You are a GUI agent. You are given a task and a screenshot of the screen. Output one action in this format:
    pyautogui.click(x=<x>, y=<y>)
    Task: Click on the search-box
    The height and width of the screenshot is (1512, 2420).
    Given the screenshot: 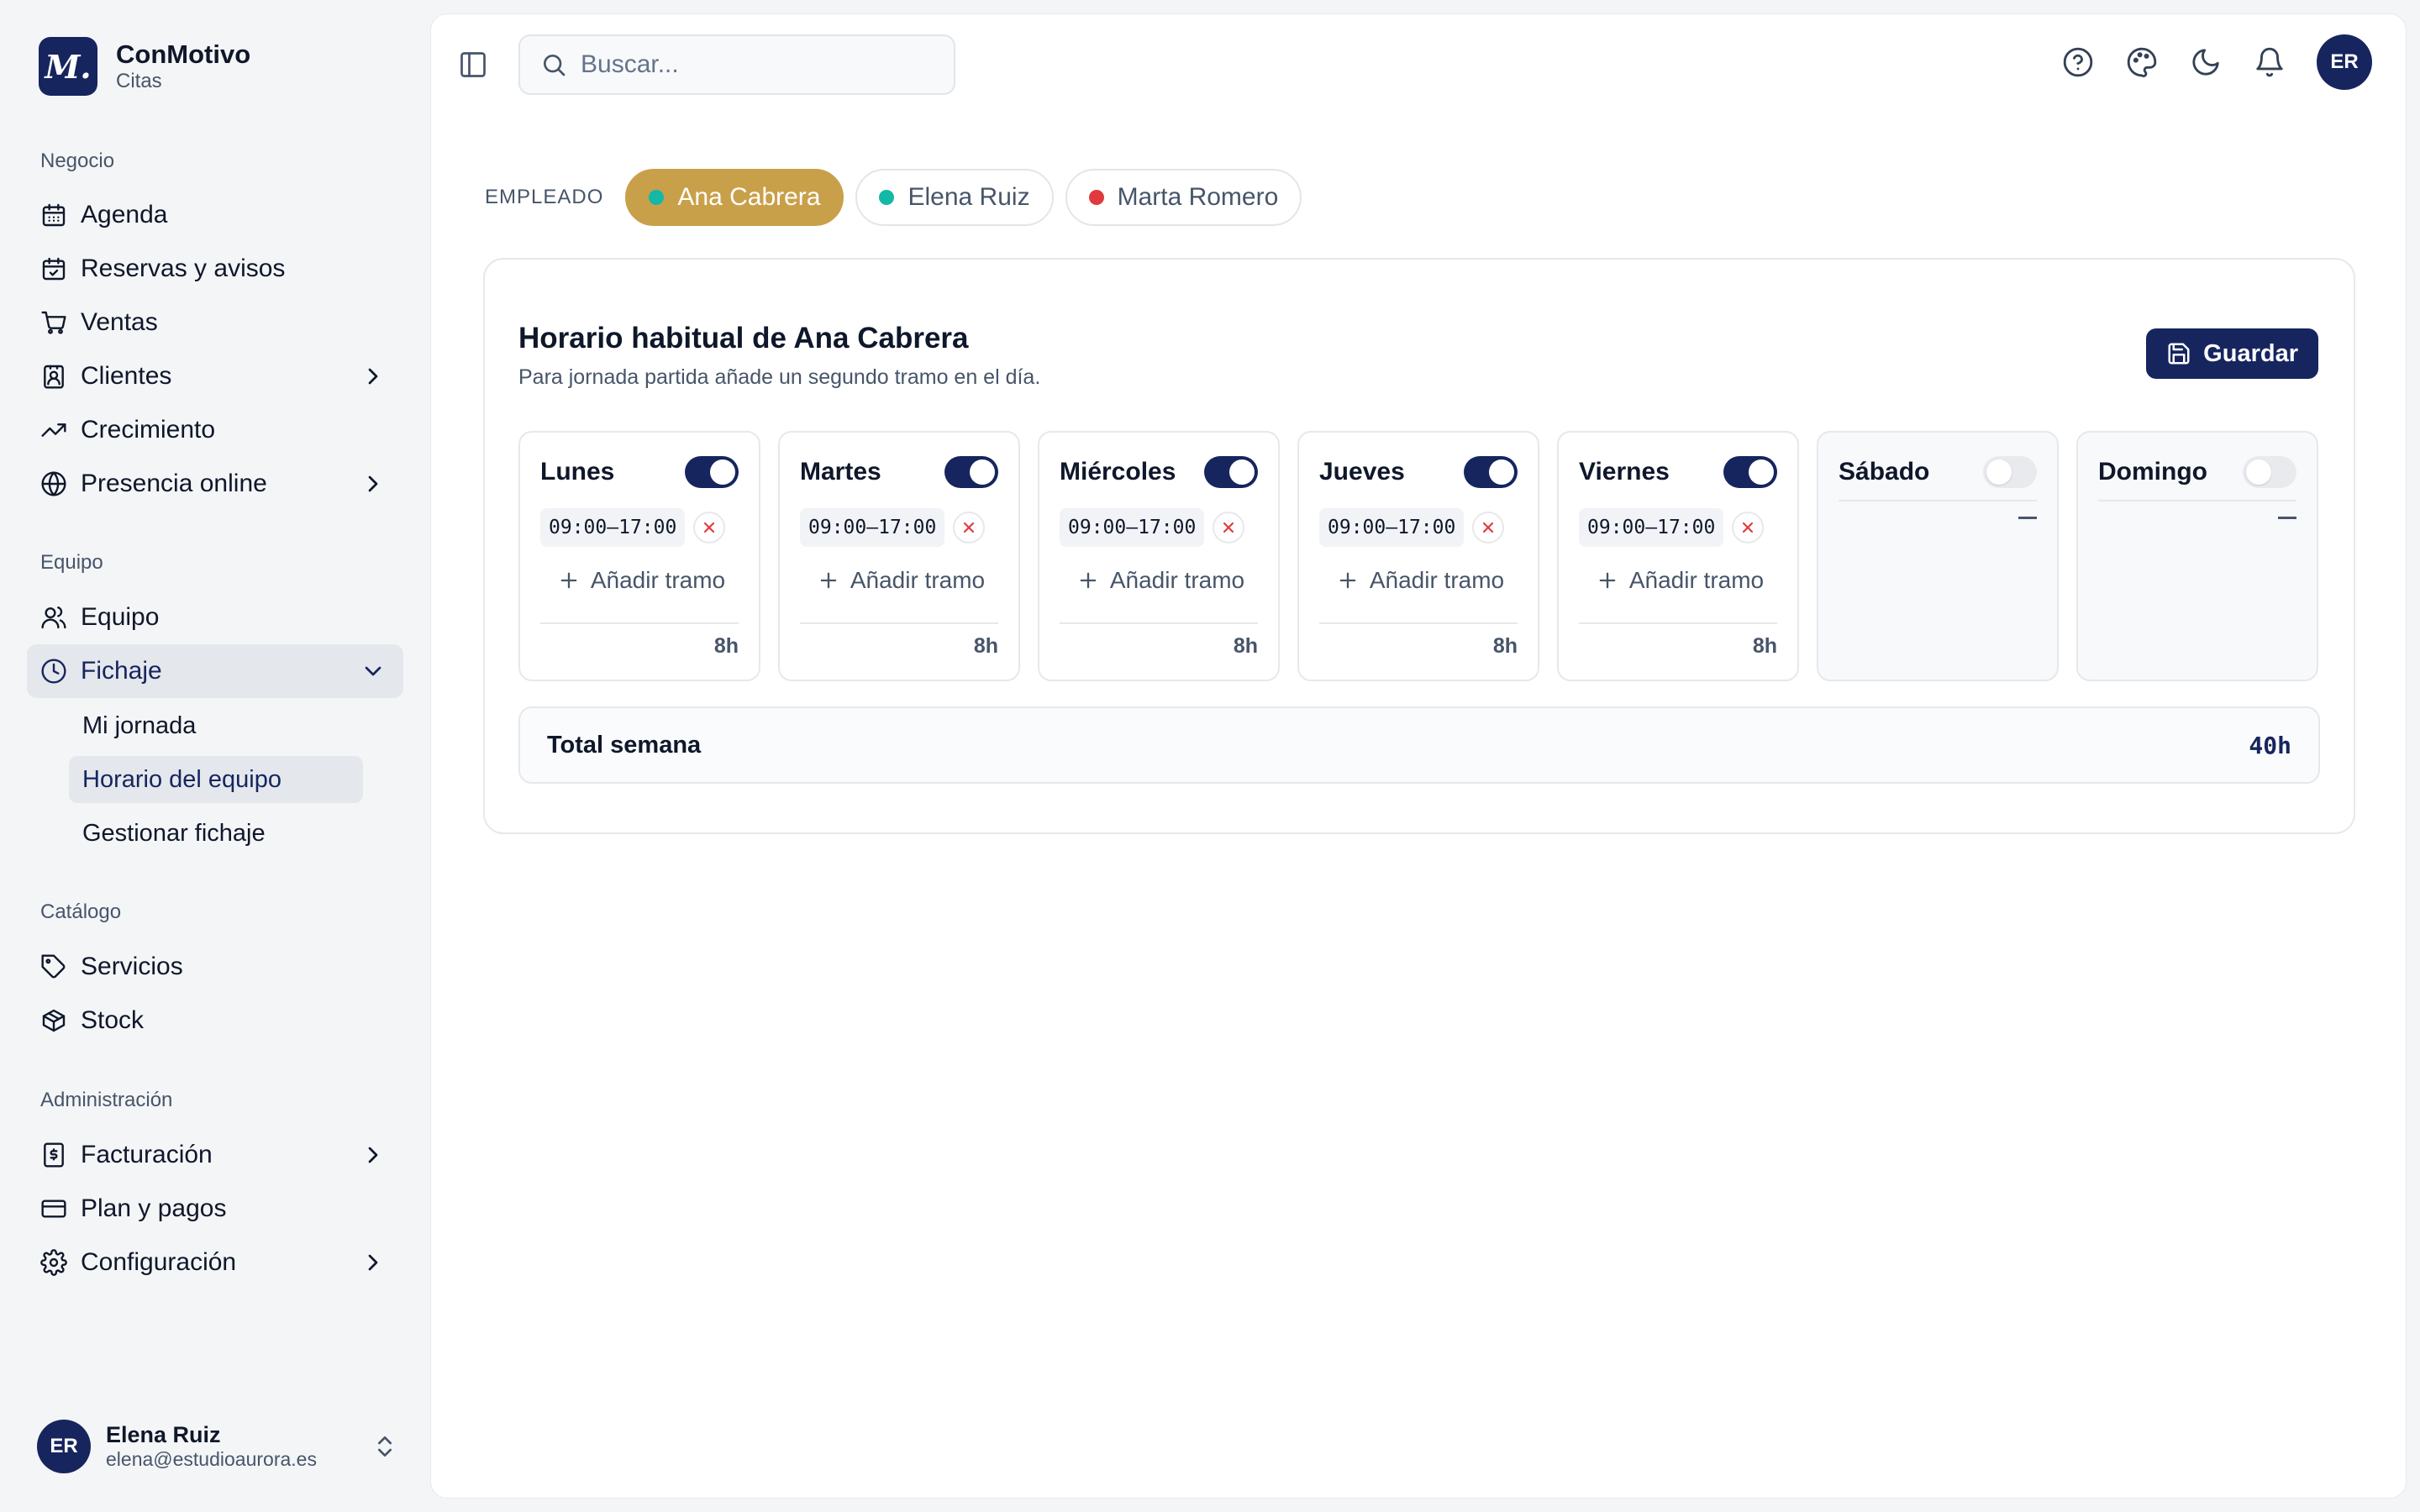 What is the action you would take?
    pyautogui.click(x=736, y=64)
    